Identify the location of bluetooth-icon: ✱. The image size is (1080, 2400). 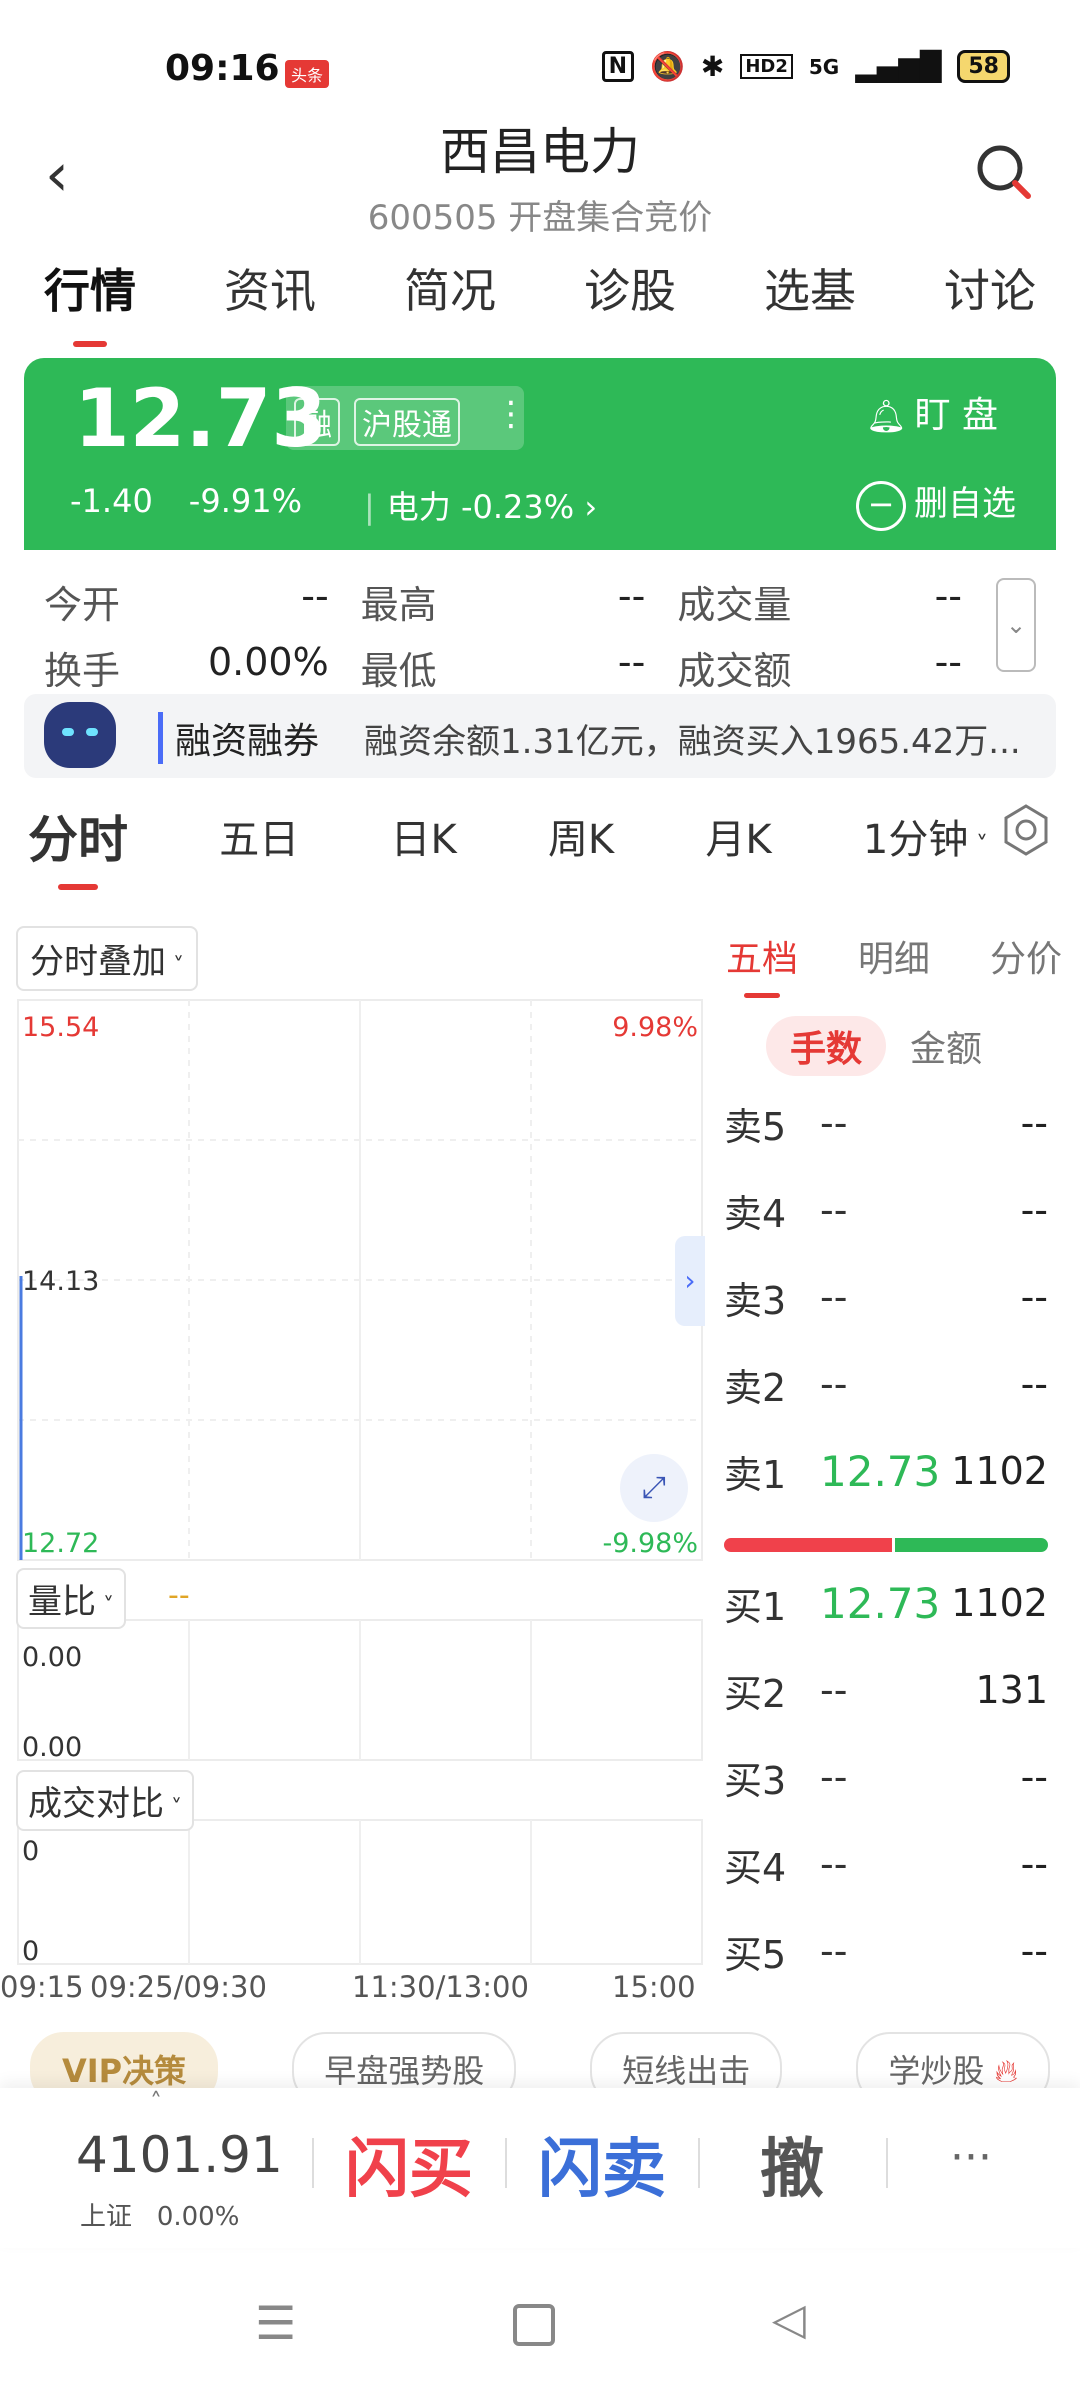
(712, 66).